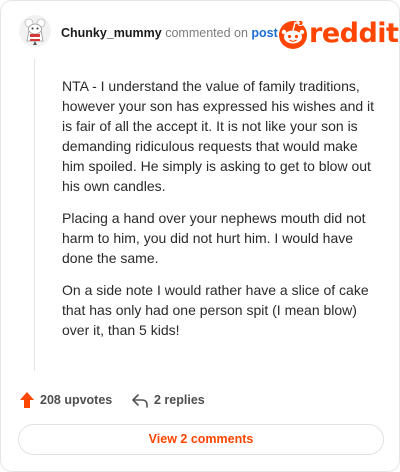 This screenshot has height=472, width=400. I want to click on upvote-arrow-icon, so click(27, 400).